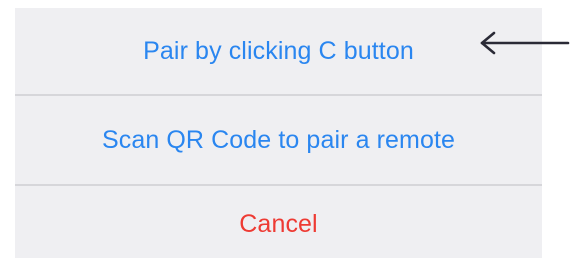 The width and height of the screenshot is (576, 259). What do you see at coordinates (525, 43) in the screenshot?
I see `left-arrow-icon` at bounding box center [525, 43].